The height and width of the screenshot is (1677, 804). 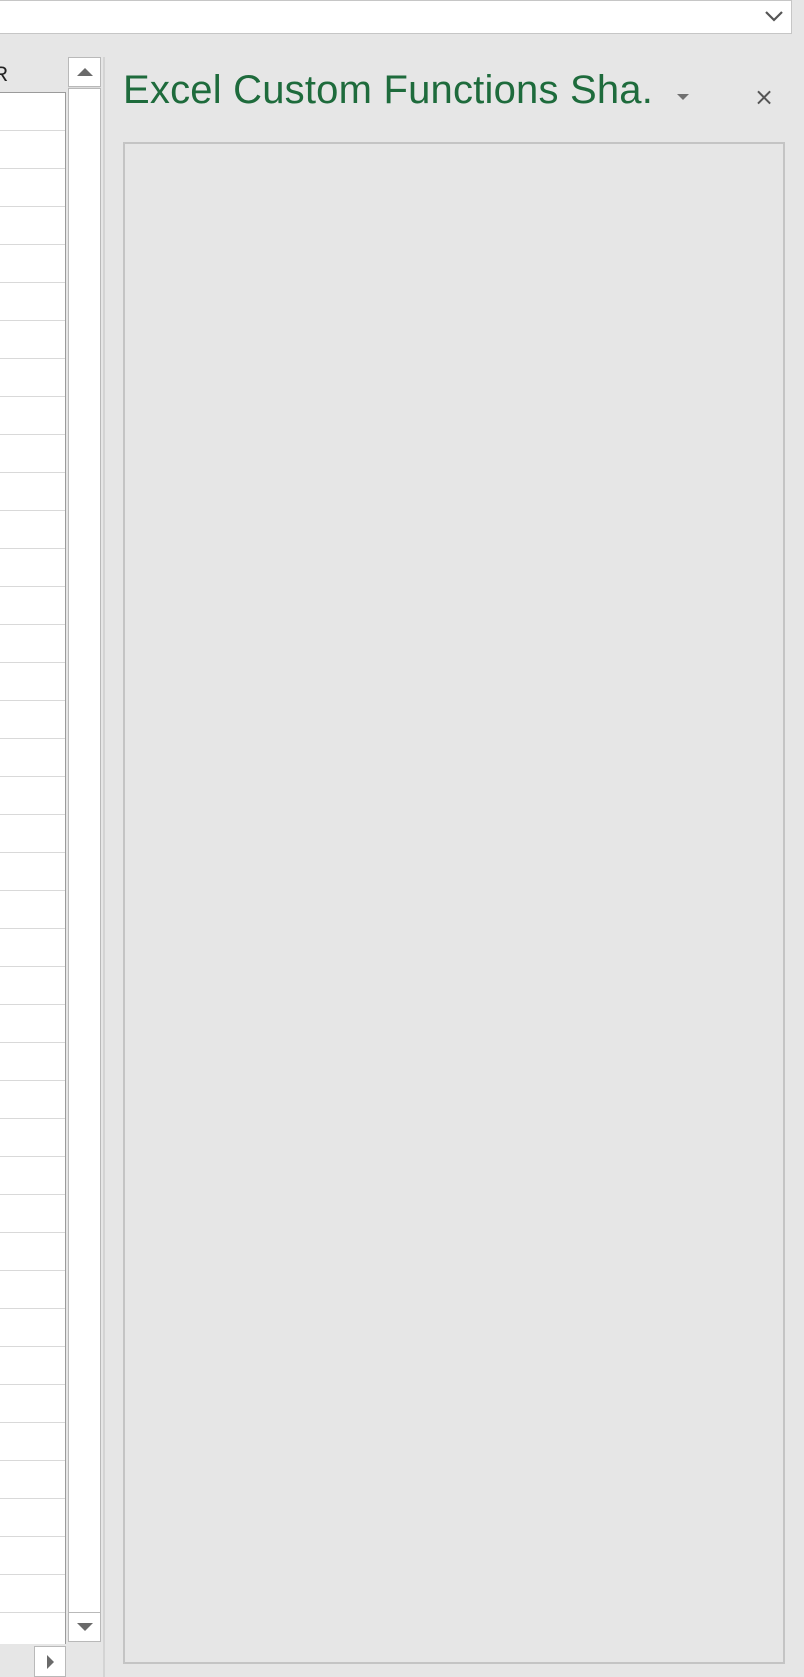 I want to click on vertical-scrollbar, so click(x=84, y=849).